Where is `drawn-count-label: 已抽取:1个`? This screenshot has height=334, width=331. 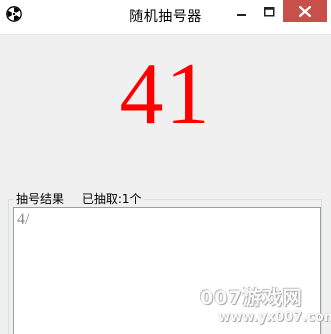
drawn-count-label: 已抽取:1个 is located at coordinates (111, 199).